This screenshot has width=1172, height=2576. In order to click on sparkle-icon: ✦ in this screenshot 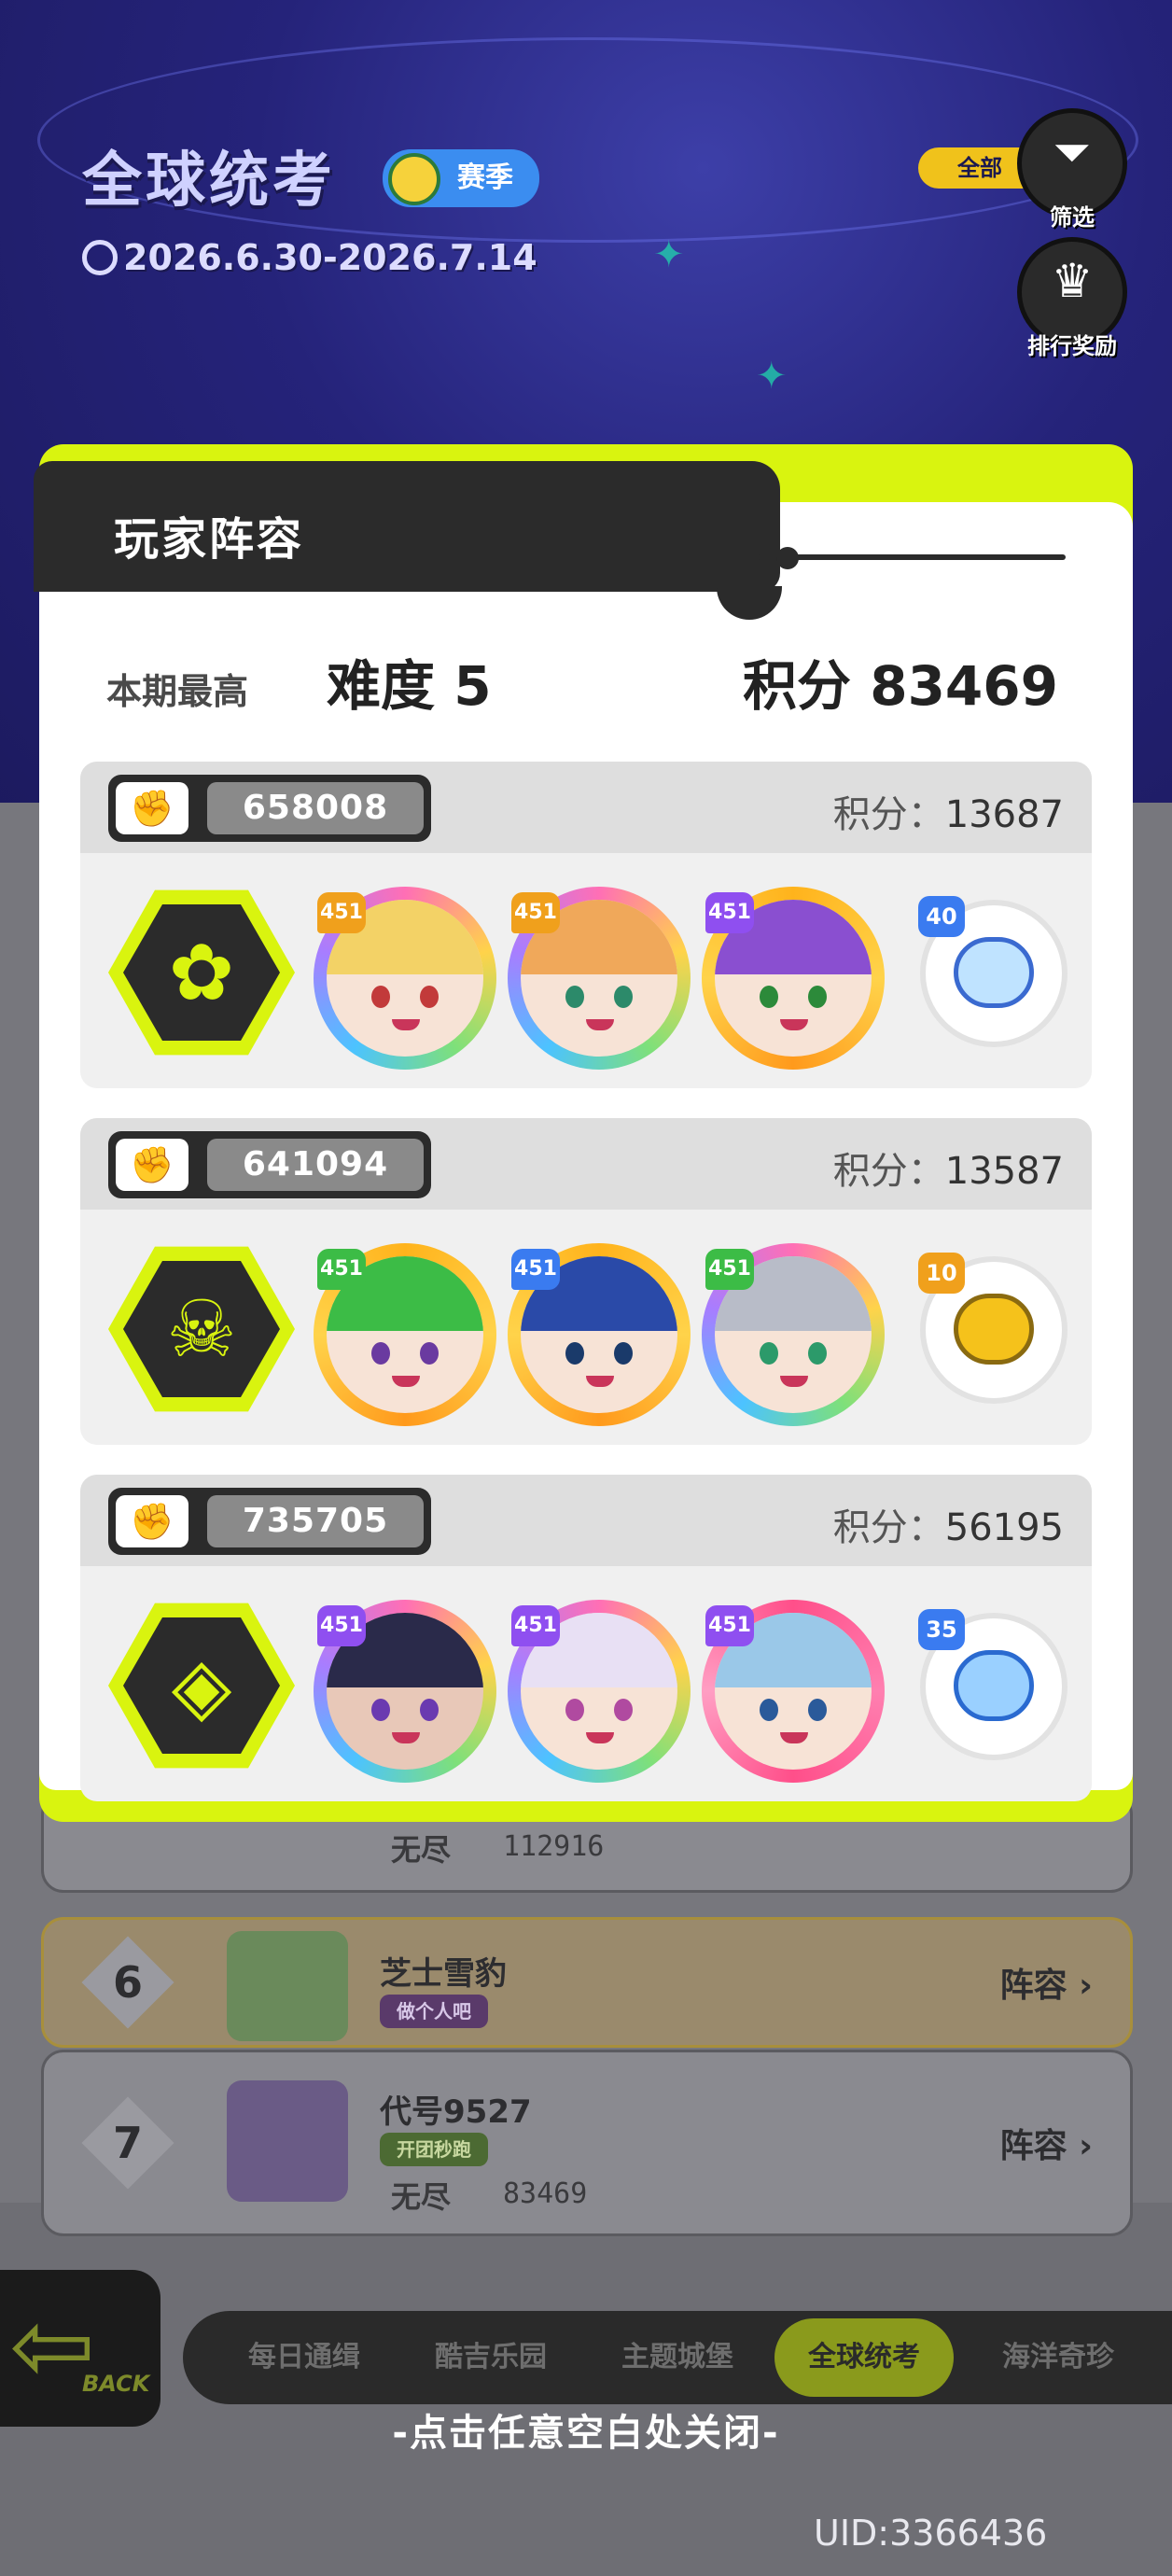, I will do `click(772, 376)`.